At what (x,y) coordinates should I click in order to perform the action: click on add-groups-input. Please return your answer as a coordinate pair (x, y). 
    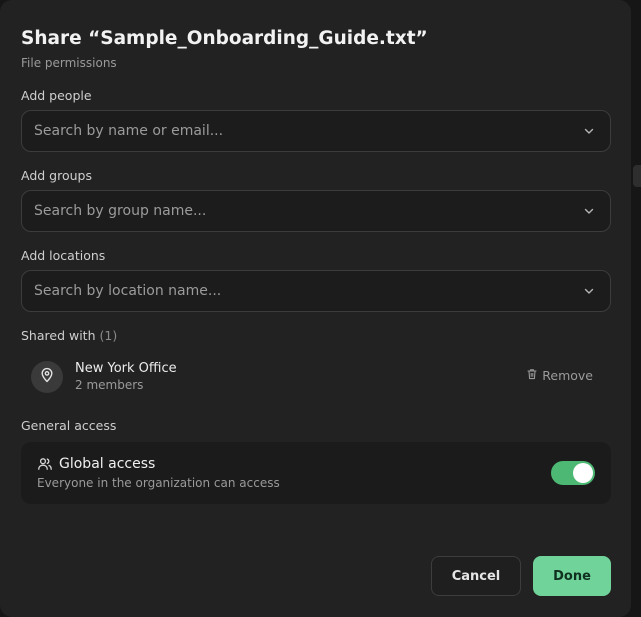
    Looking at the image, I should click on (308, 211).